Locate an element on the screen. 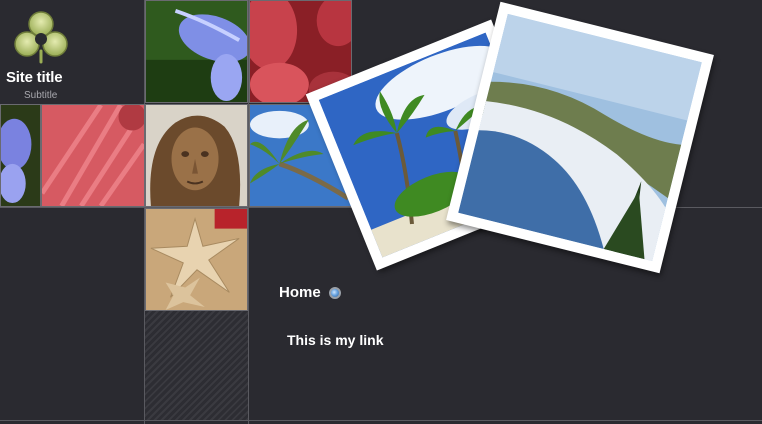 Image resolution: width=762 pixels, height=424 pixels. nav-item-home: Home is located at coordinates (310, 292).